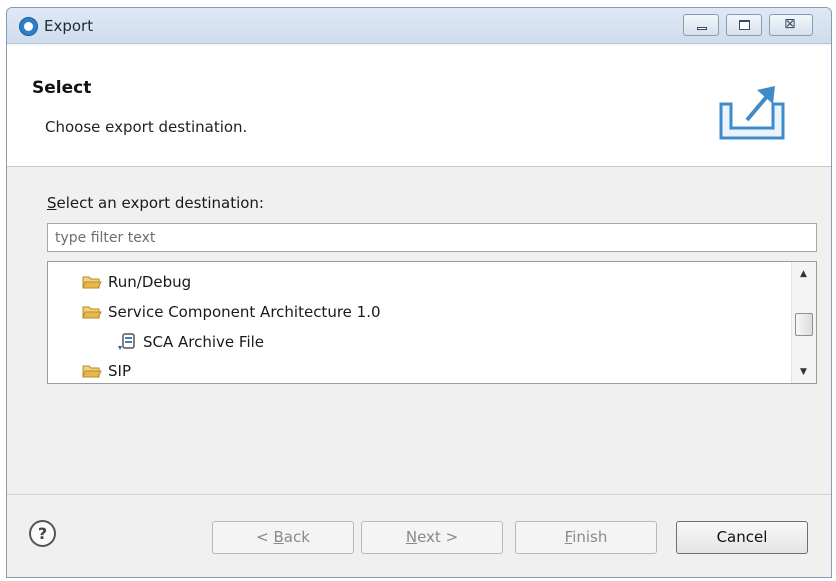 The image size is (836, 581). I want to click on next-button: Next >, so click(432, 537).